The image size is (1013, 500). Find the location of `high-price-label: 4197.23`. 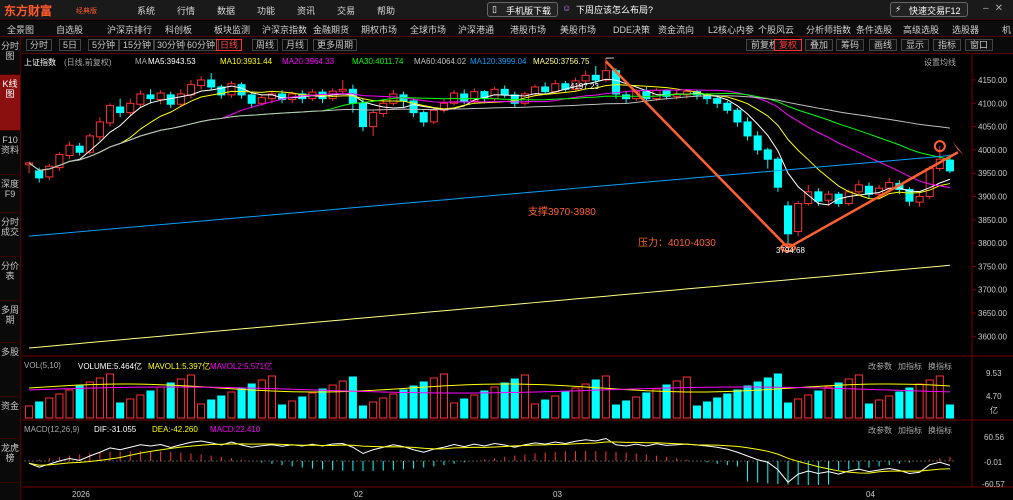

high-price-label: 4197.23 is located at coordinates (584, 86).